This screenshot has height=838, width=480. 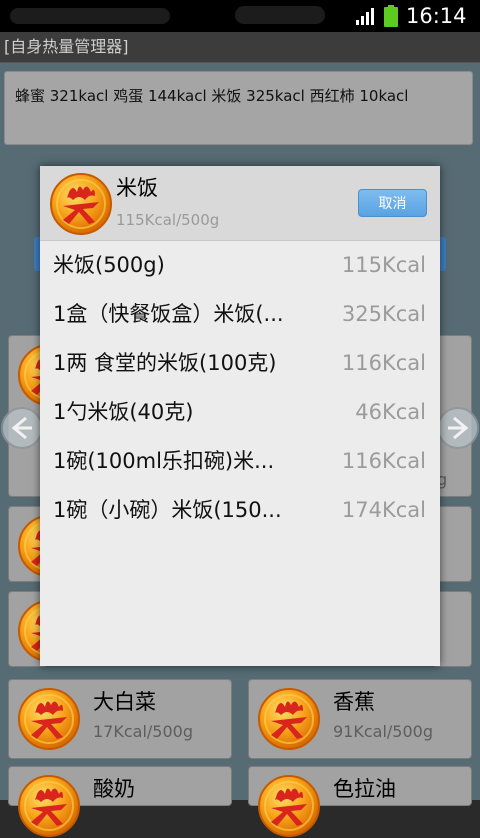 I want to click on list-item: 1碗（小碗）米饭(150... 174Kcal, so click(x=240, y=510).